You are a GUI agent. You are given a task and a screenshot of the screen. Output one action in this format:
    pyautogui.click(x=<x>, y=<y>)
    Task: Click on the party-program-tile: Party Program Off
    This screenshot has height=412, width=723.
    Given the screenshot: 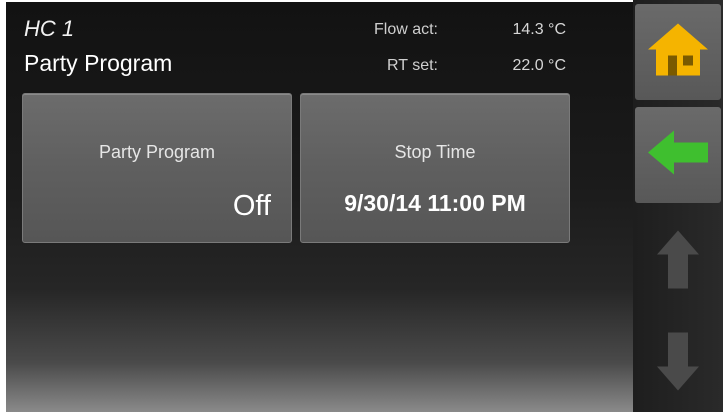 What is the action you would take?
    pyautogui.click(x=157, y=168)
    